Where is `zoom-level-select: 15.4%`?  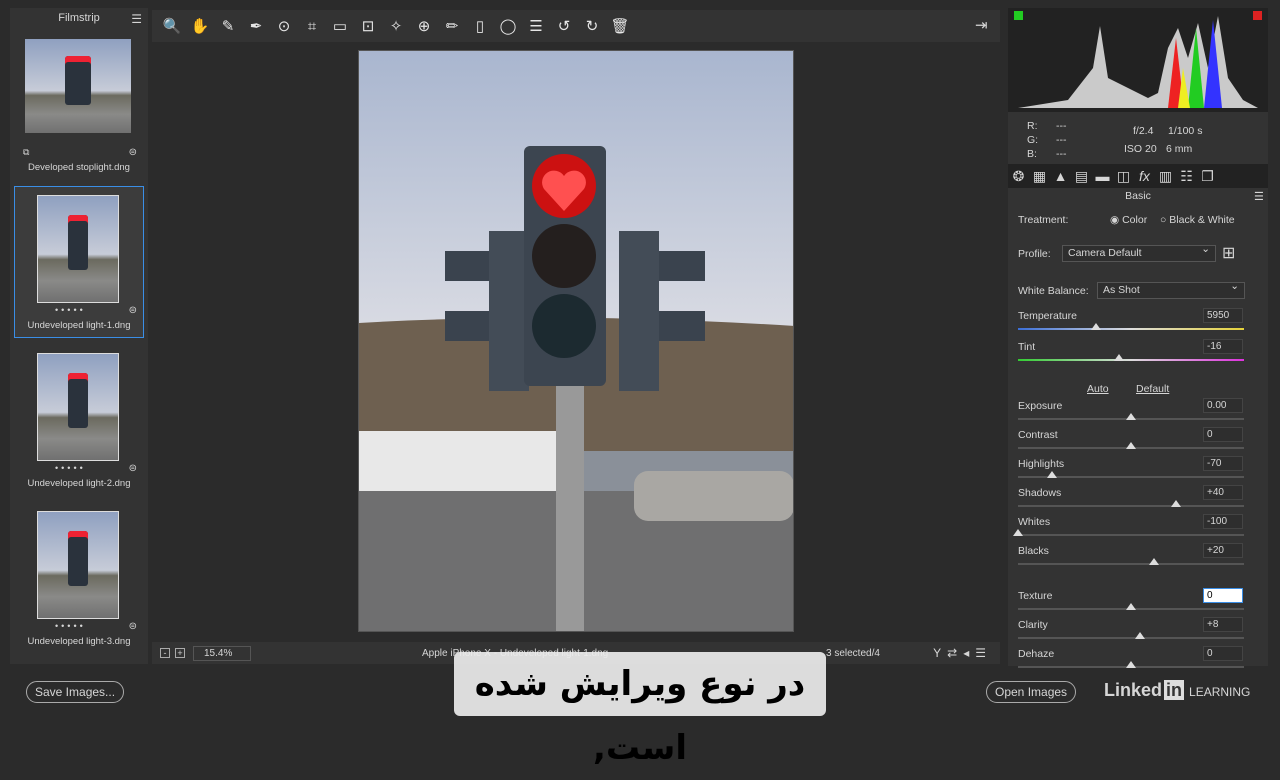
zoom-level-select: 15.4% is located at coordinates (222, 653).